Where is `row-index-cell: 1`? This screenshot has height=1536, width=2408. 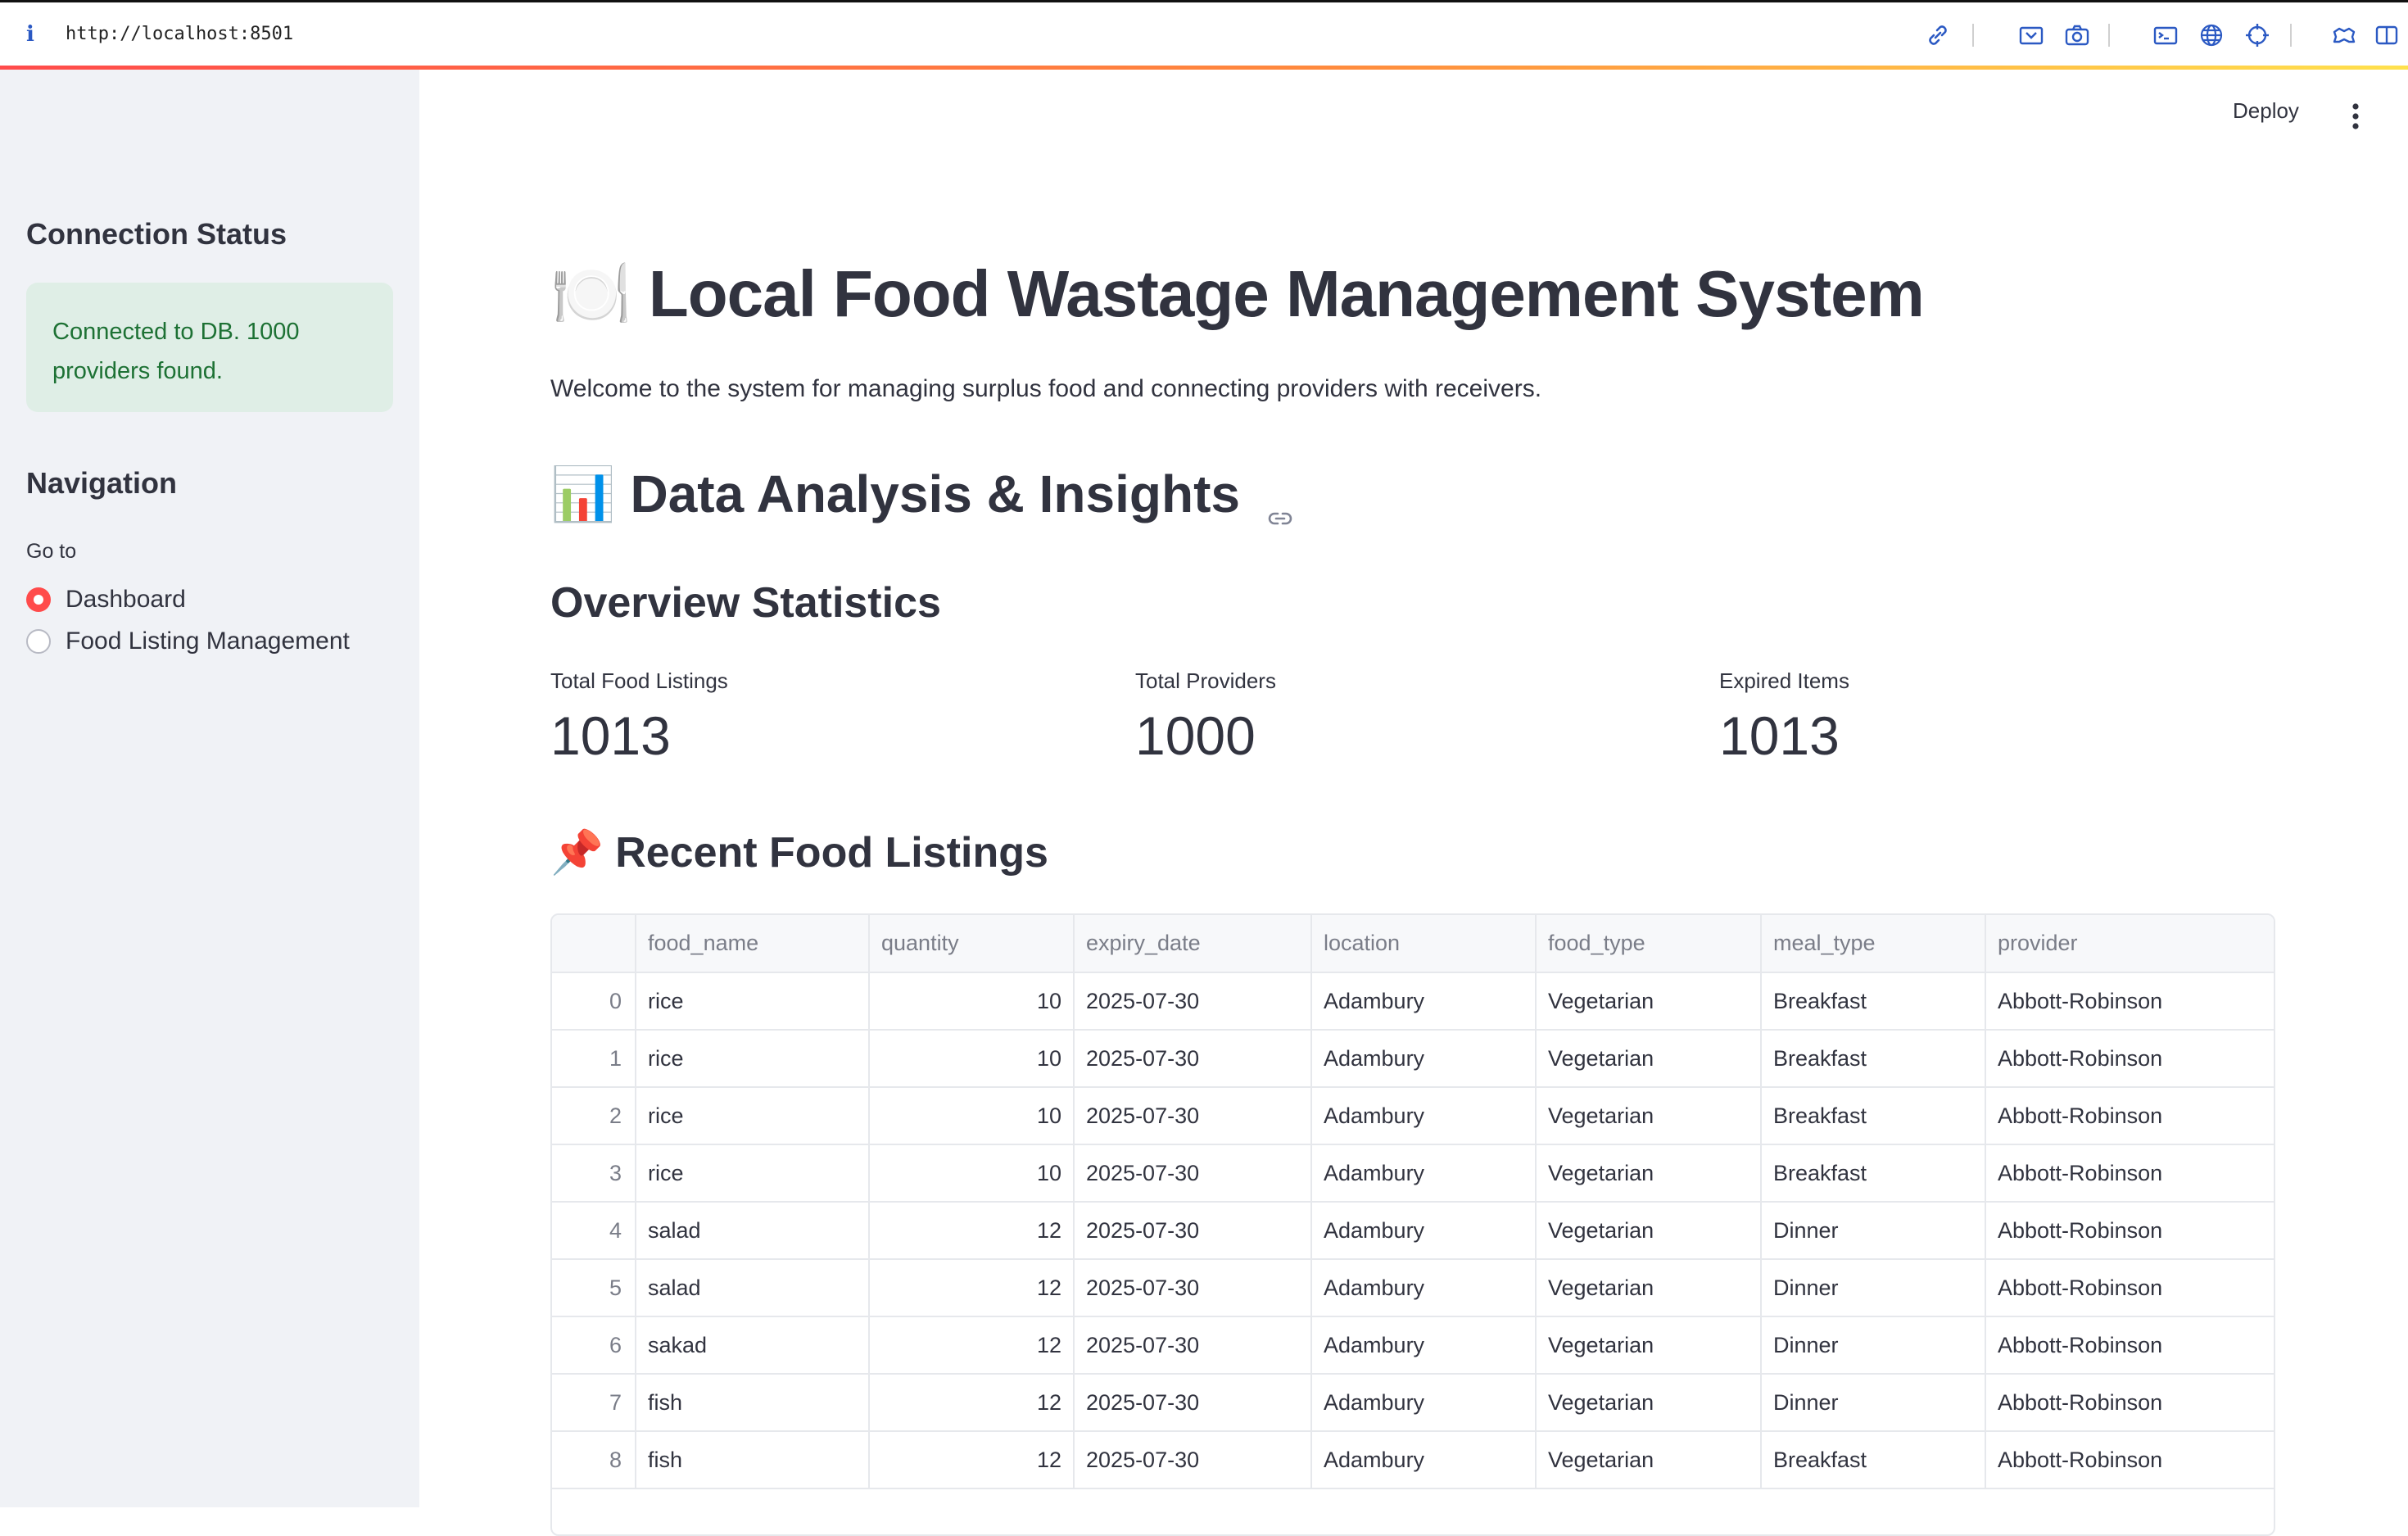
row-index-cell: 1 is located at coordinates (594, 1059).